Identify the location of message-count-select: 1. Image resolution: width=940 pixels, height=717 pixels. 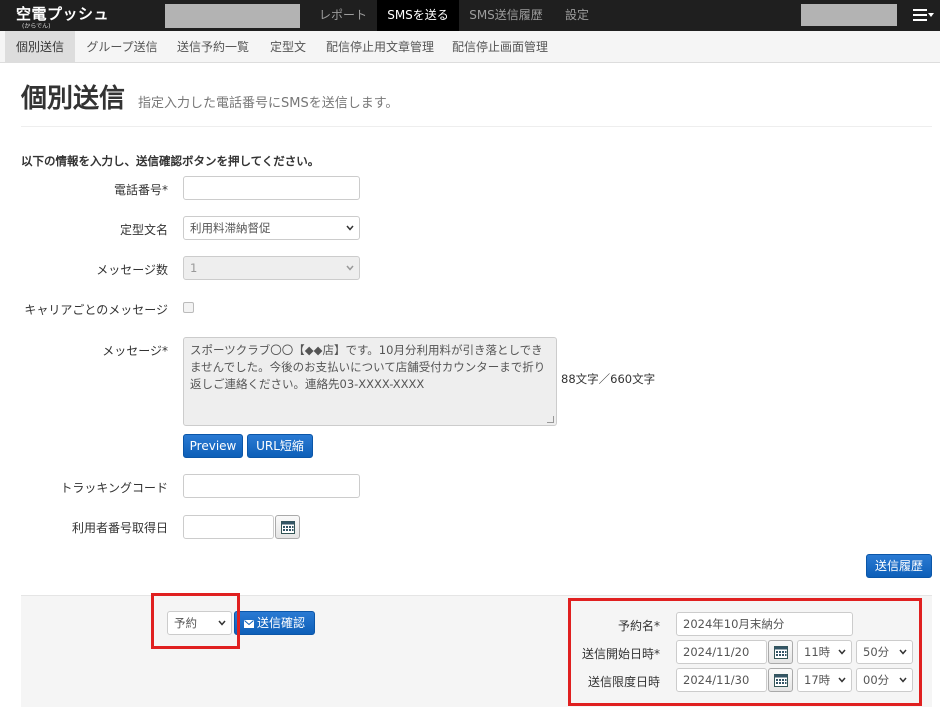
(271, 268).